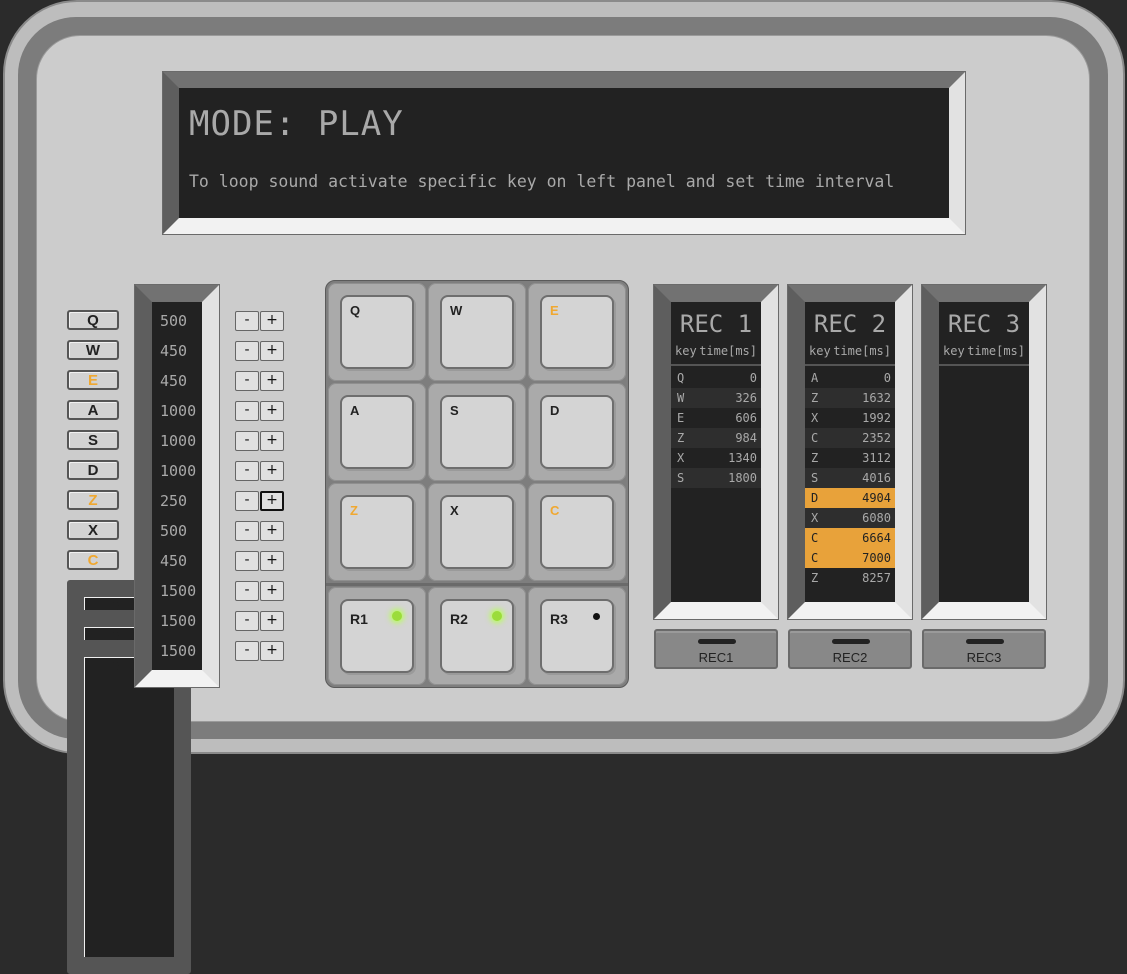  Describe the element at coordinates (296, 124) in the screenshot. I see `mode-title: MODE: PLAY` at that location.